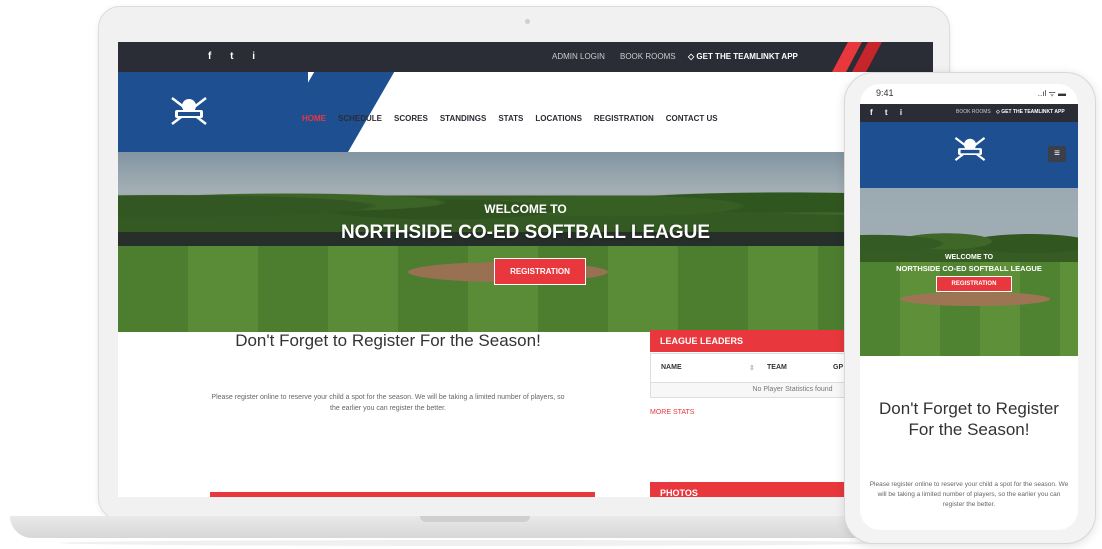  Describe the element at coordinates (974, 284) in the screenshot. I see `mobile-registration-button: REGISTRATION` at that location.